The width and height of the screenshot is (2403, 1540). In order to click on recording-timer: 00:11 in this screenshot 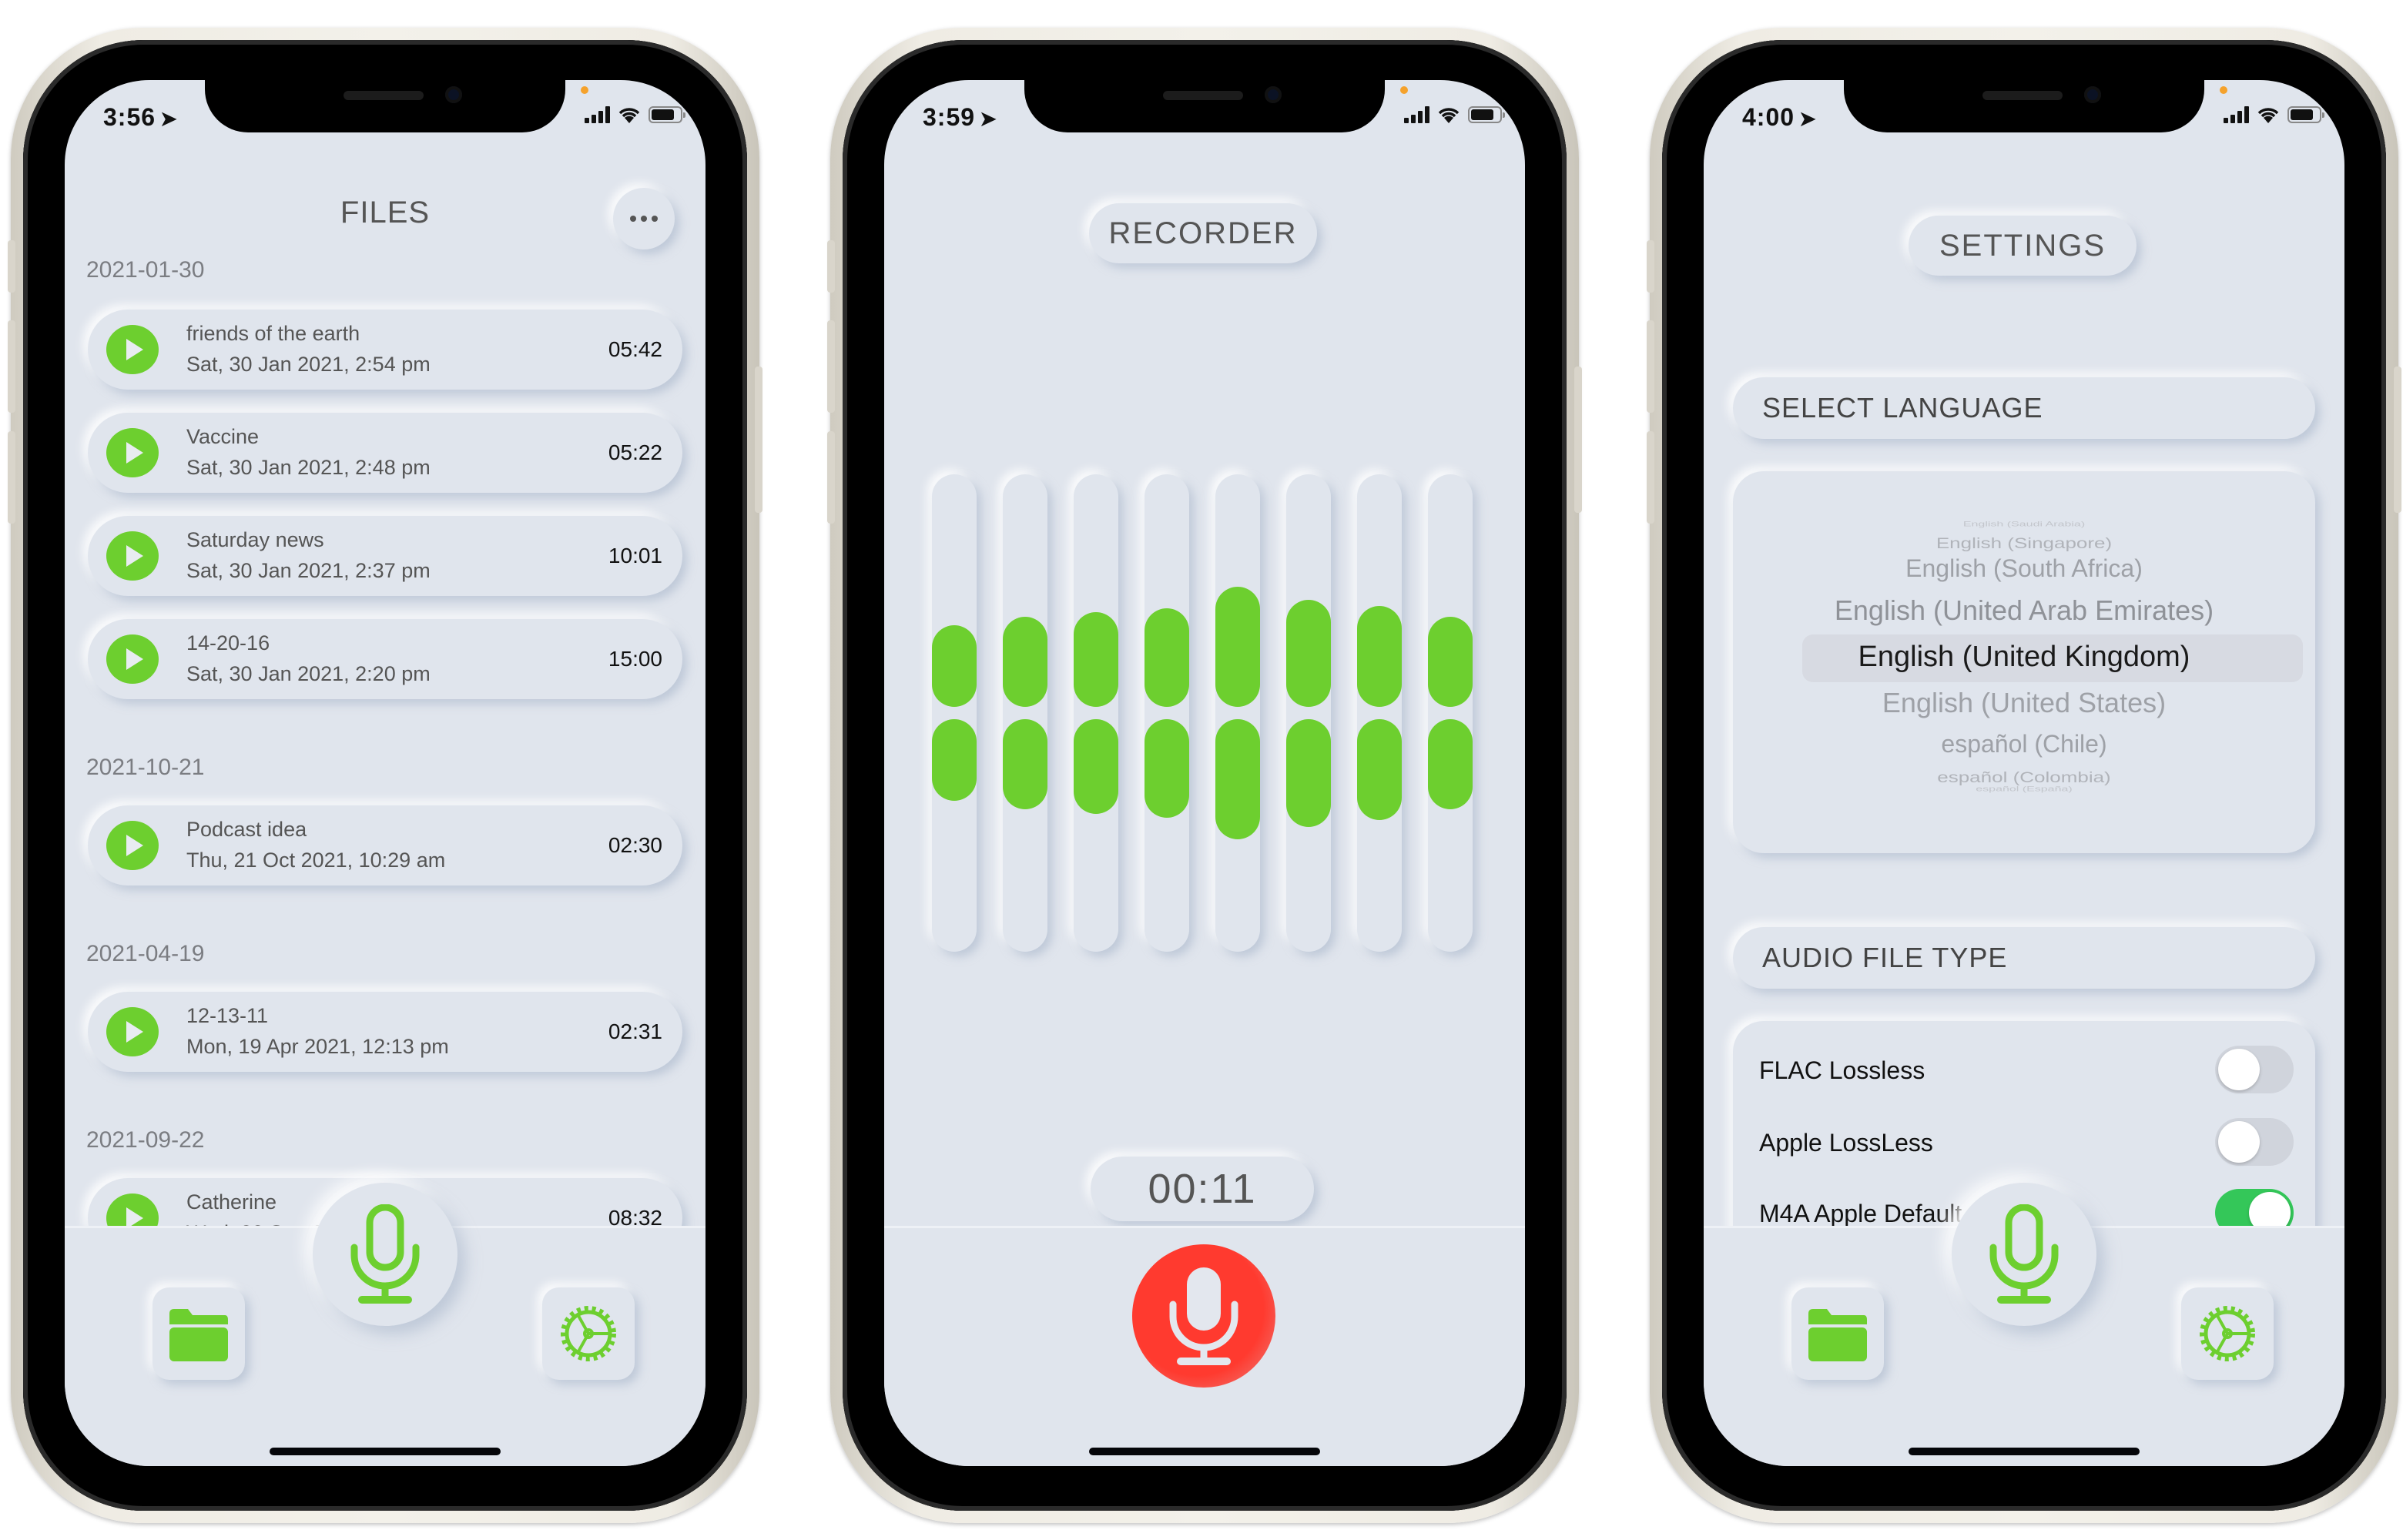, I will do `click(1203, 1189)`.